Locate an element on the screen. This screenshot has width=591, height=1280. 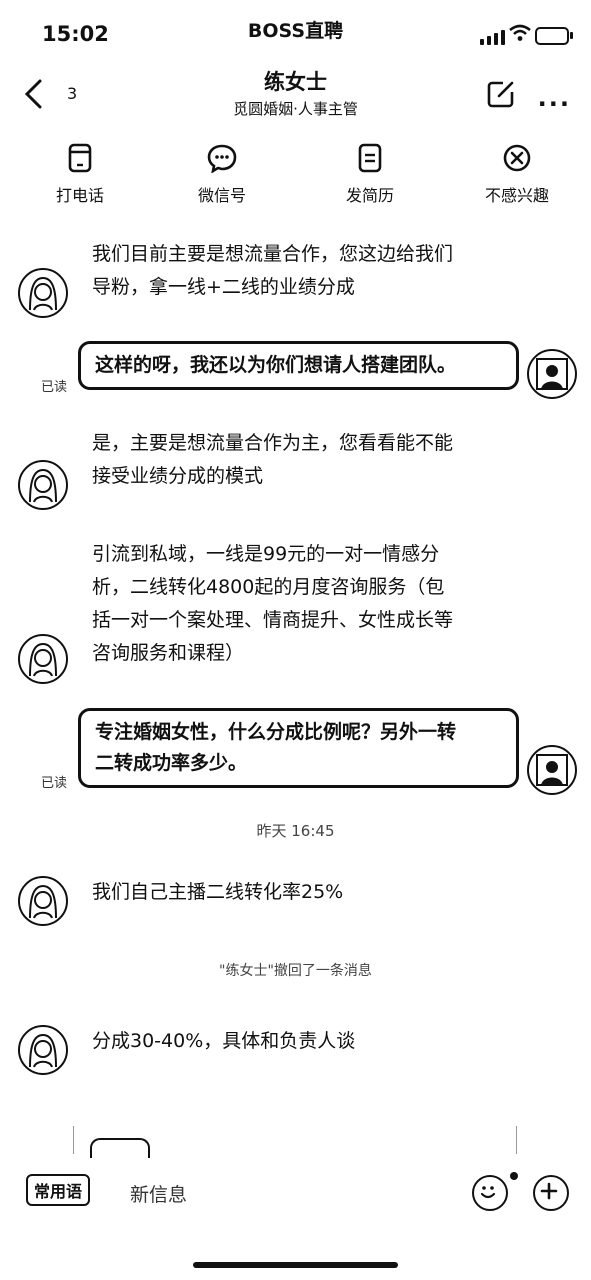
wechat-icon is located at coordinates (222, 158).